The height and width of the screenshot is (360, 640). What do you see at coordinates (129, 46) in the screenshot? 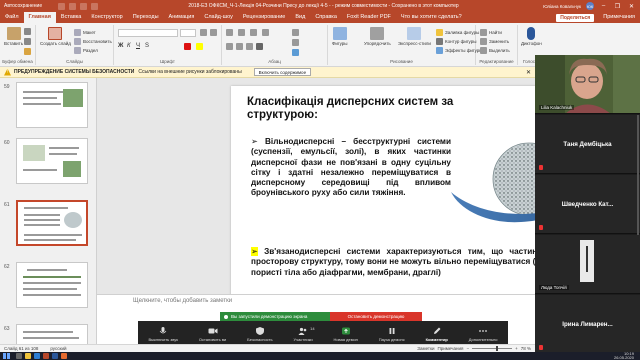
I see `italic-button: К` at bounding box center [129, 46].